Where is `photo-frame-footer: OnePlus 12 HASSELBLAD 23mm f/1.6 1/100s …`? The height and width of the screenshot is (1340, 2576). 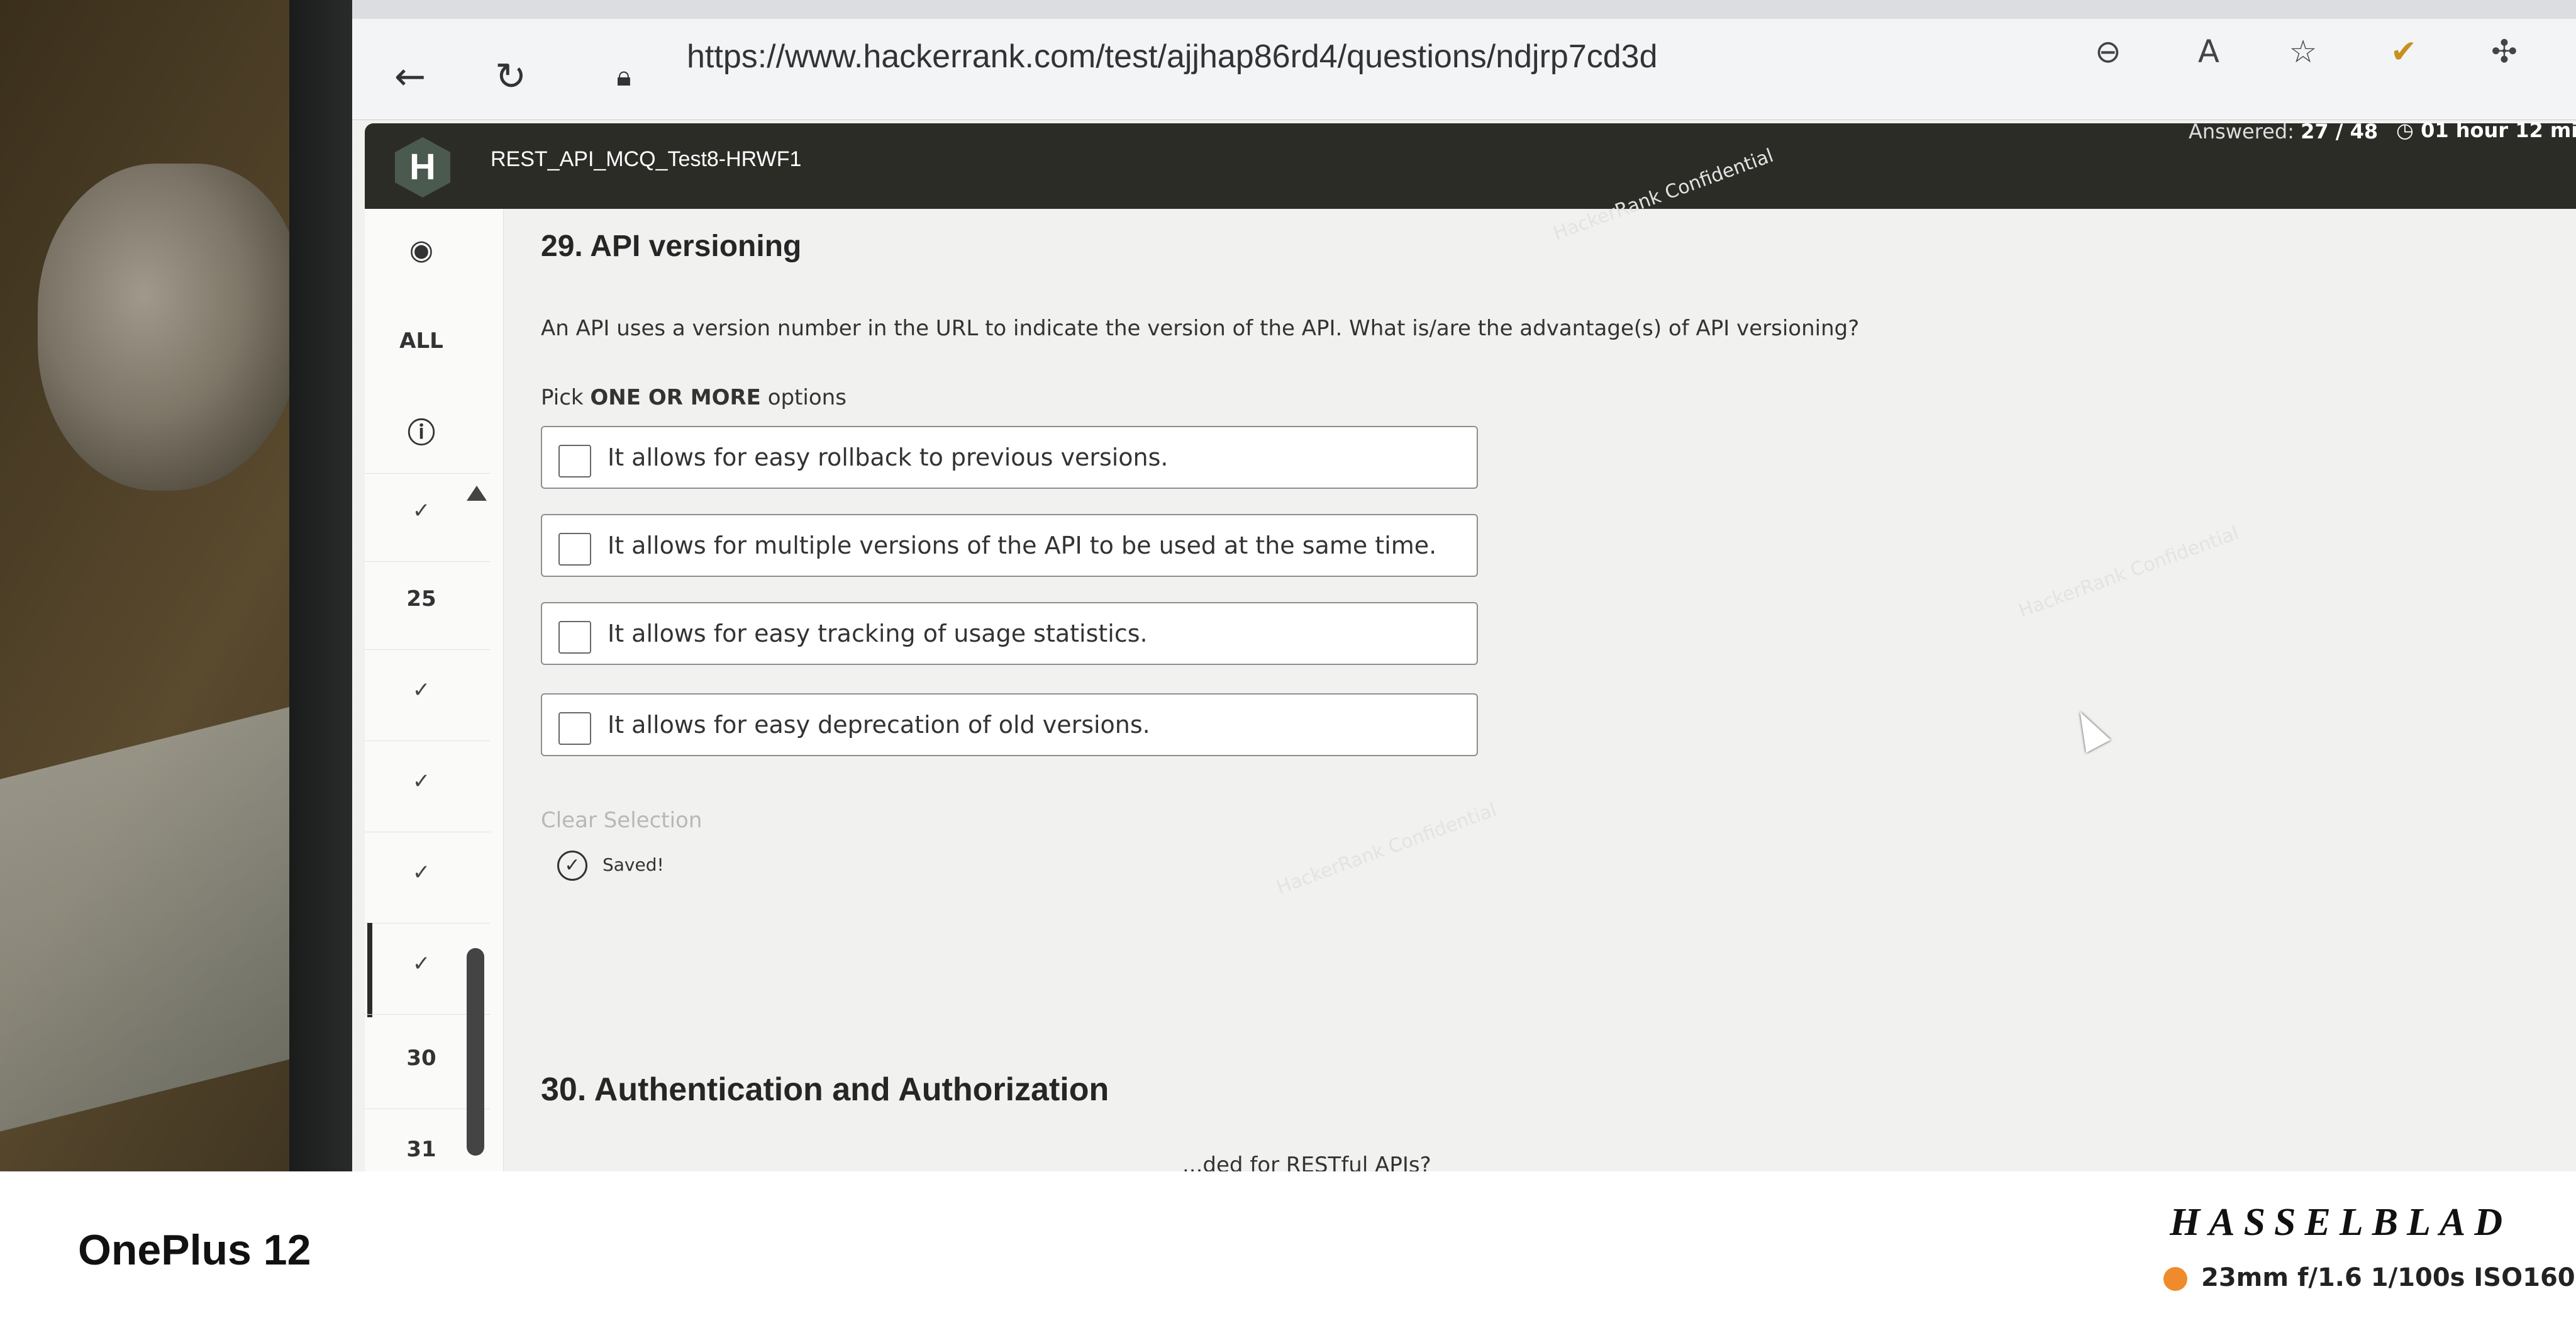 photo-frame-footer: OnePlus 12 HASSELBLAD 23mm f/1.6 1/100s … is located at coordinates (1288, 1255).